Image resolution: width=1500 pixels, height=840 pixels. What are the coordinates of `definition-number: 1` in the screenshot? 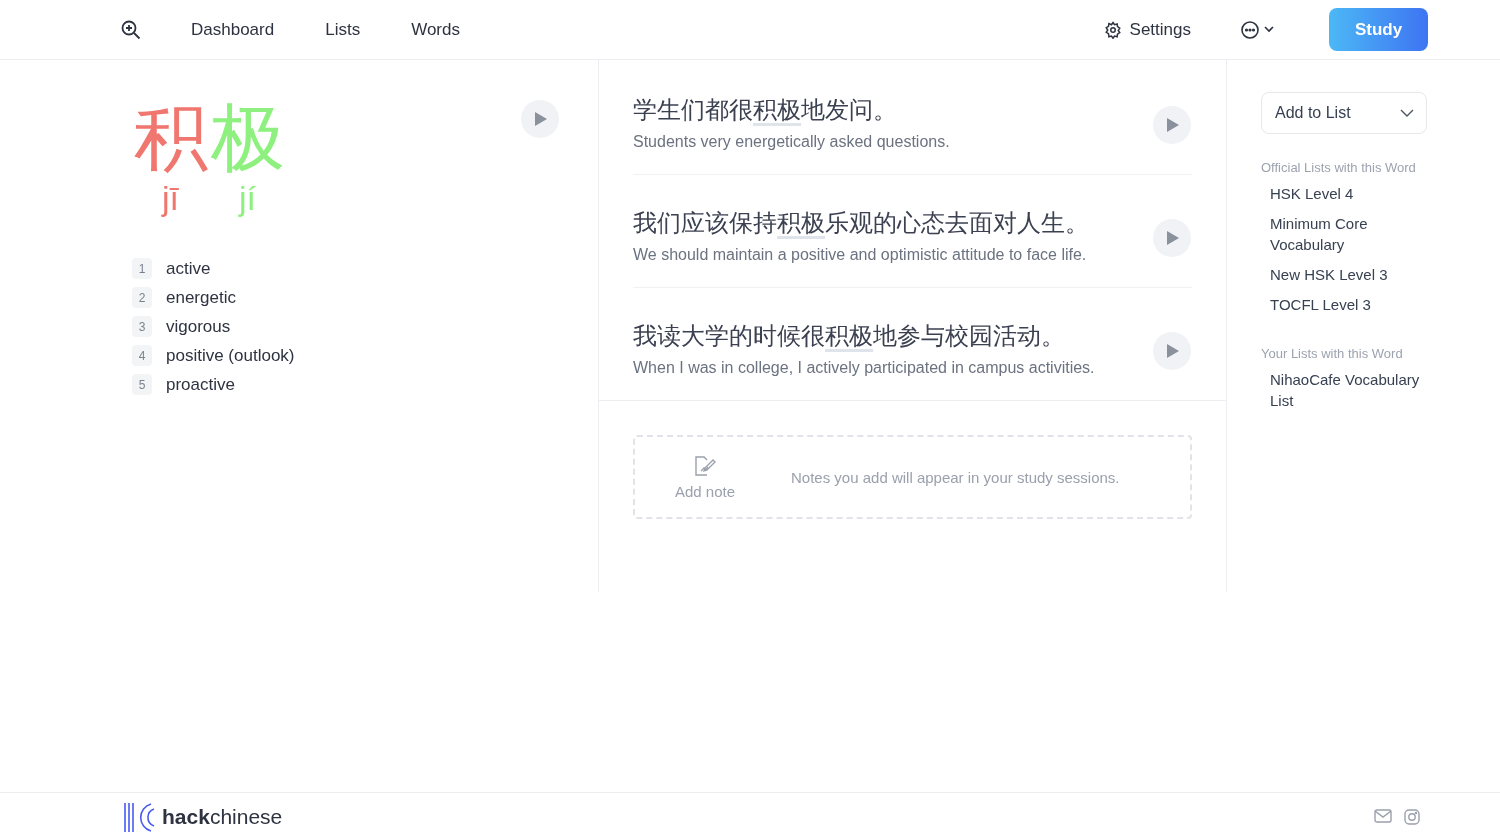 It's located at (142, 268).